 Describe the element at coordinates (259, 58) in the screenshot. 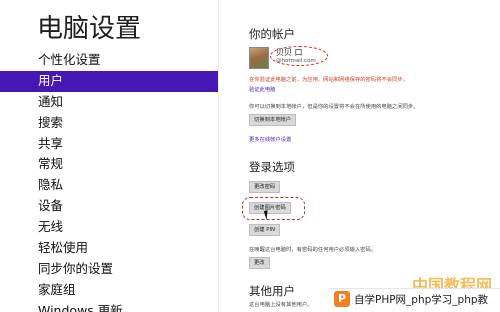

I see `account-avatar` at that location.